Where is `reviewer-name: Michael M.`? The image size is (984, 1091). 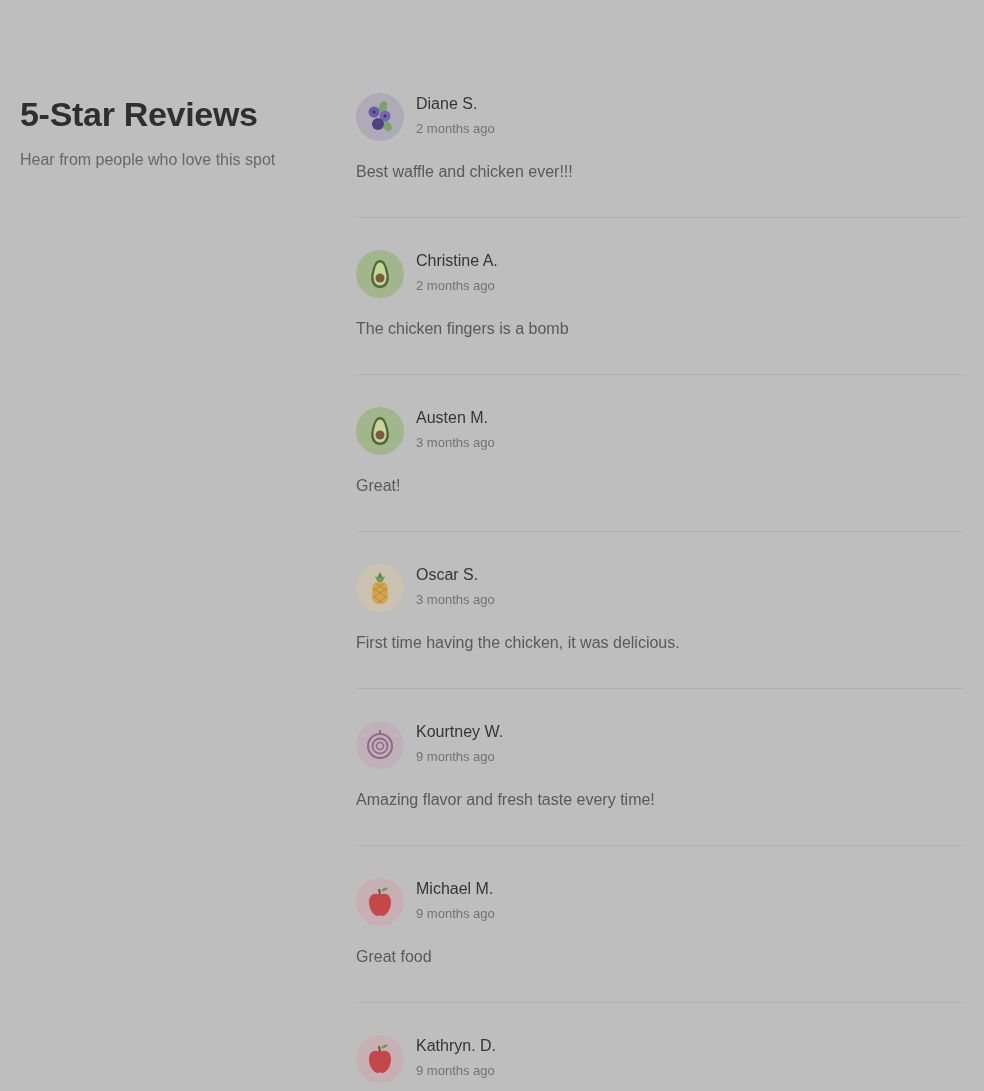 reviewer-name: Michael M. is located at coordinates (455, 889).